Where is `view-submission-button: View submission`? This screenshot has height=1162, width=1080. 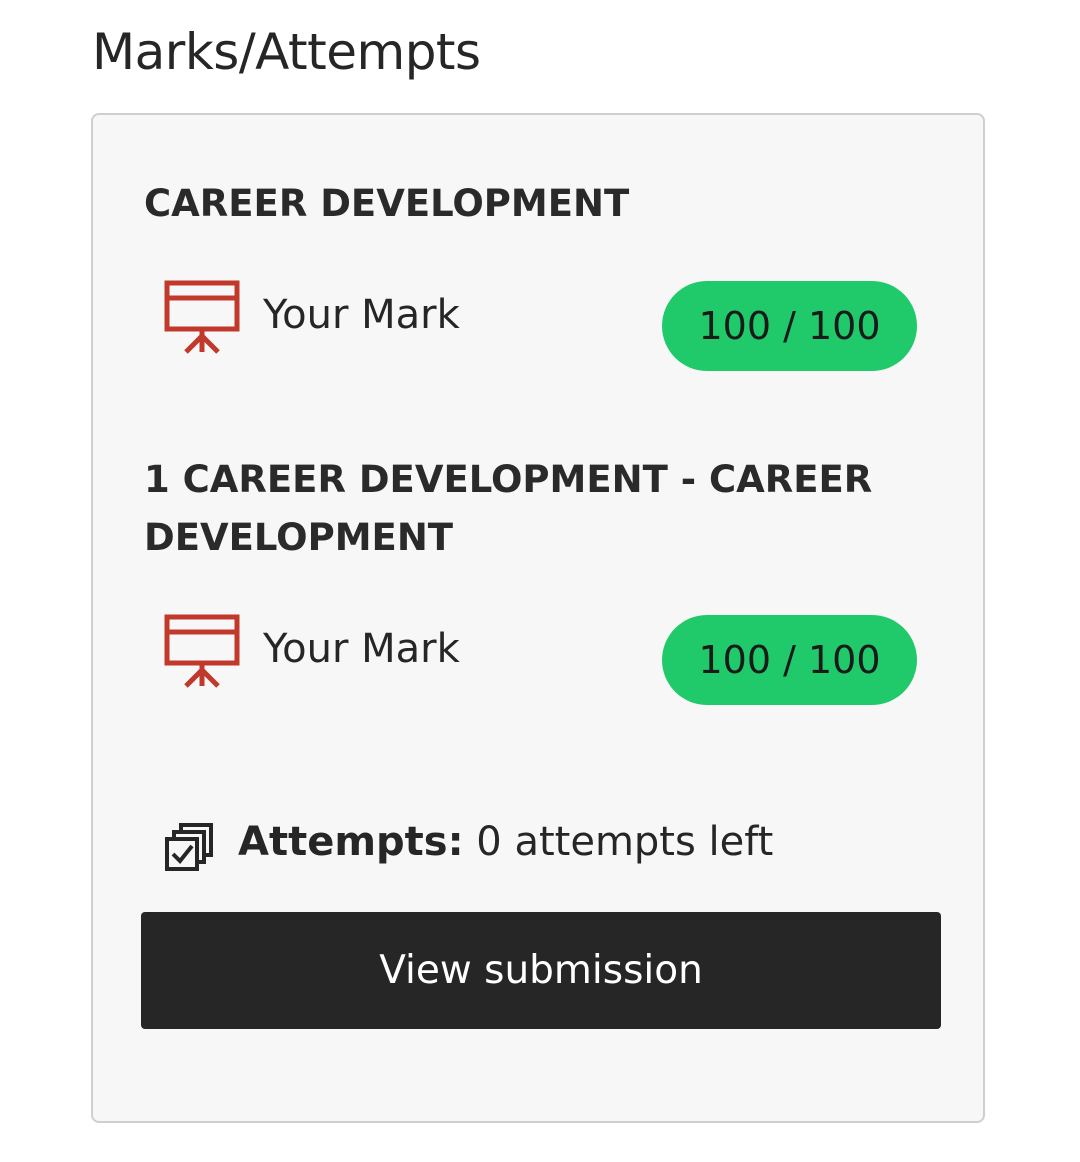
view-submission-button: View submission is located at coordinates (541, 970).